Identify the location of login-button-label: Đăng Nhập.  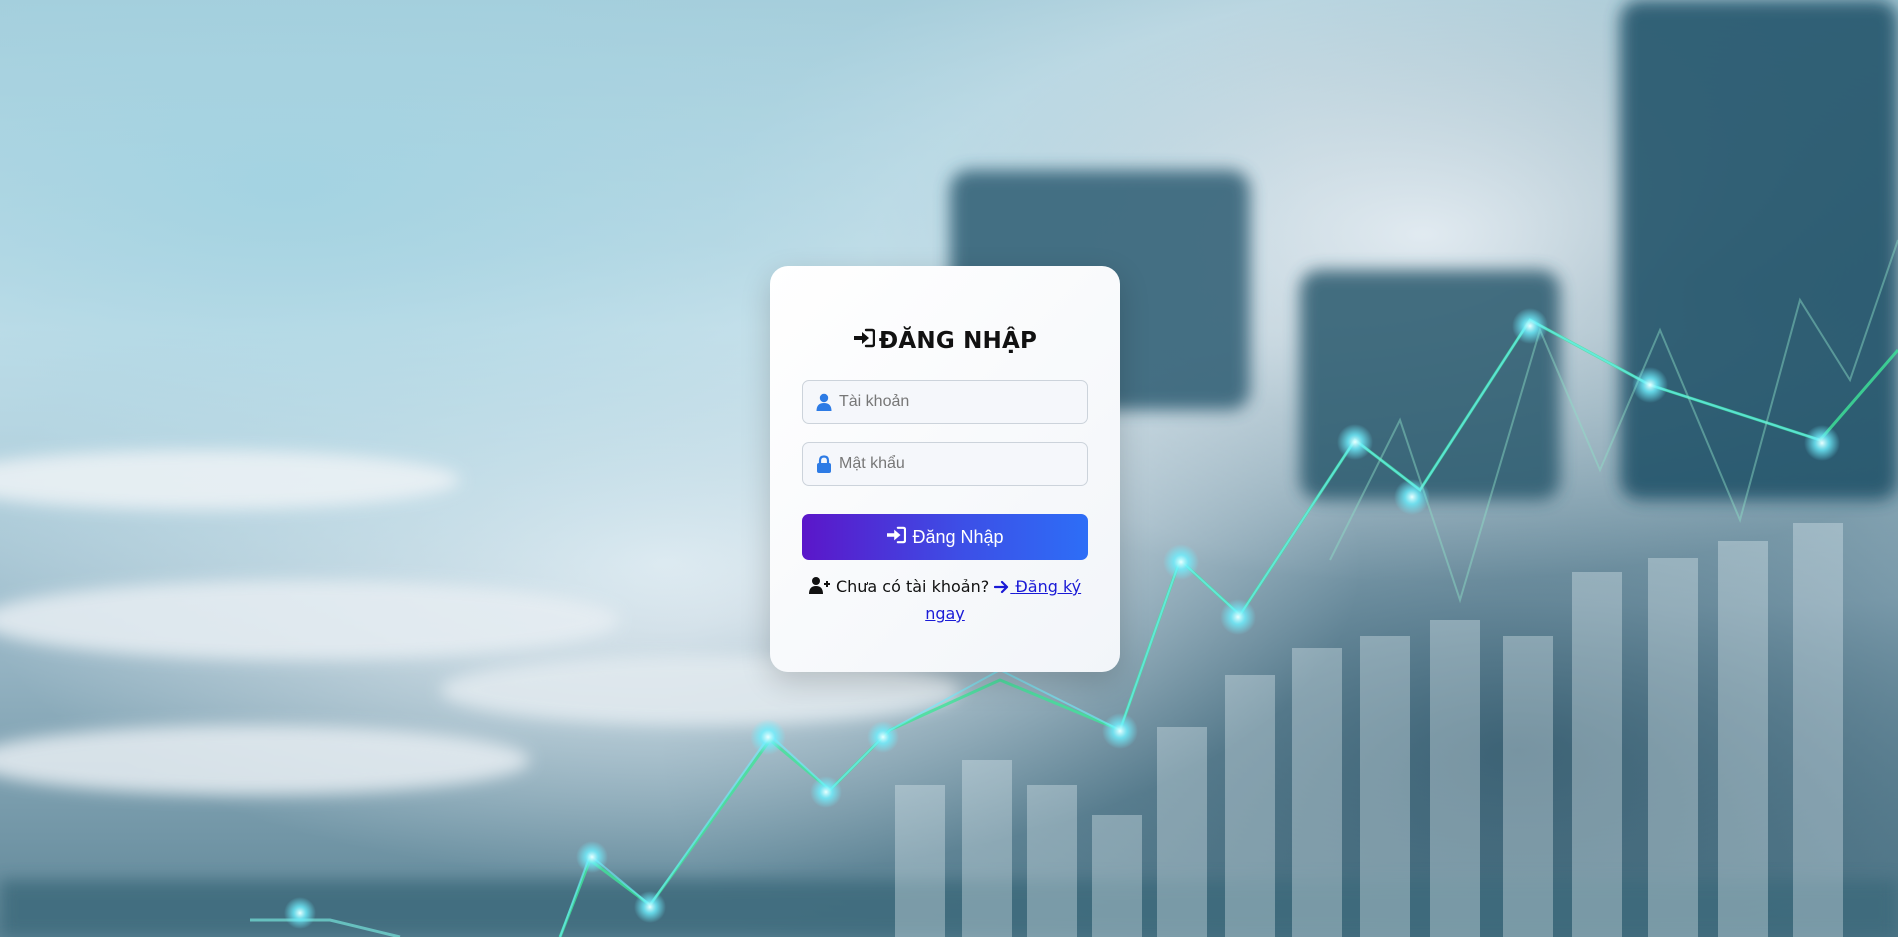
(958, 536).